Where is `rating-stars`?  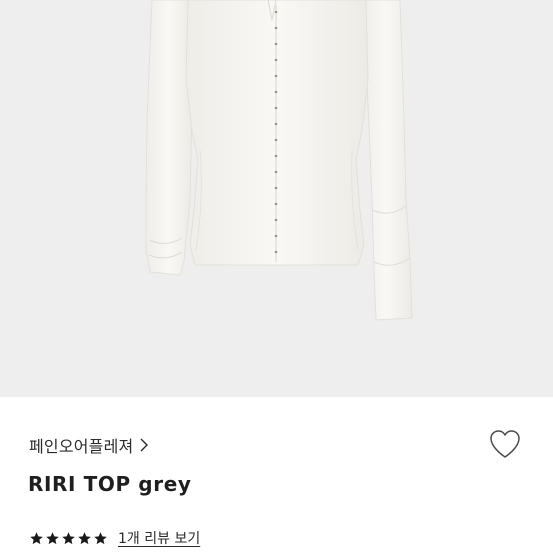
rating-stars is located at coordinates (68, 538).